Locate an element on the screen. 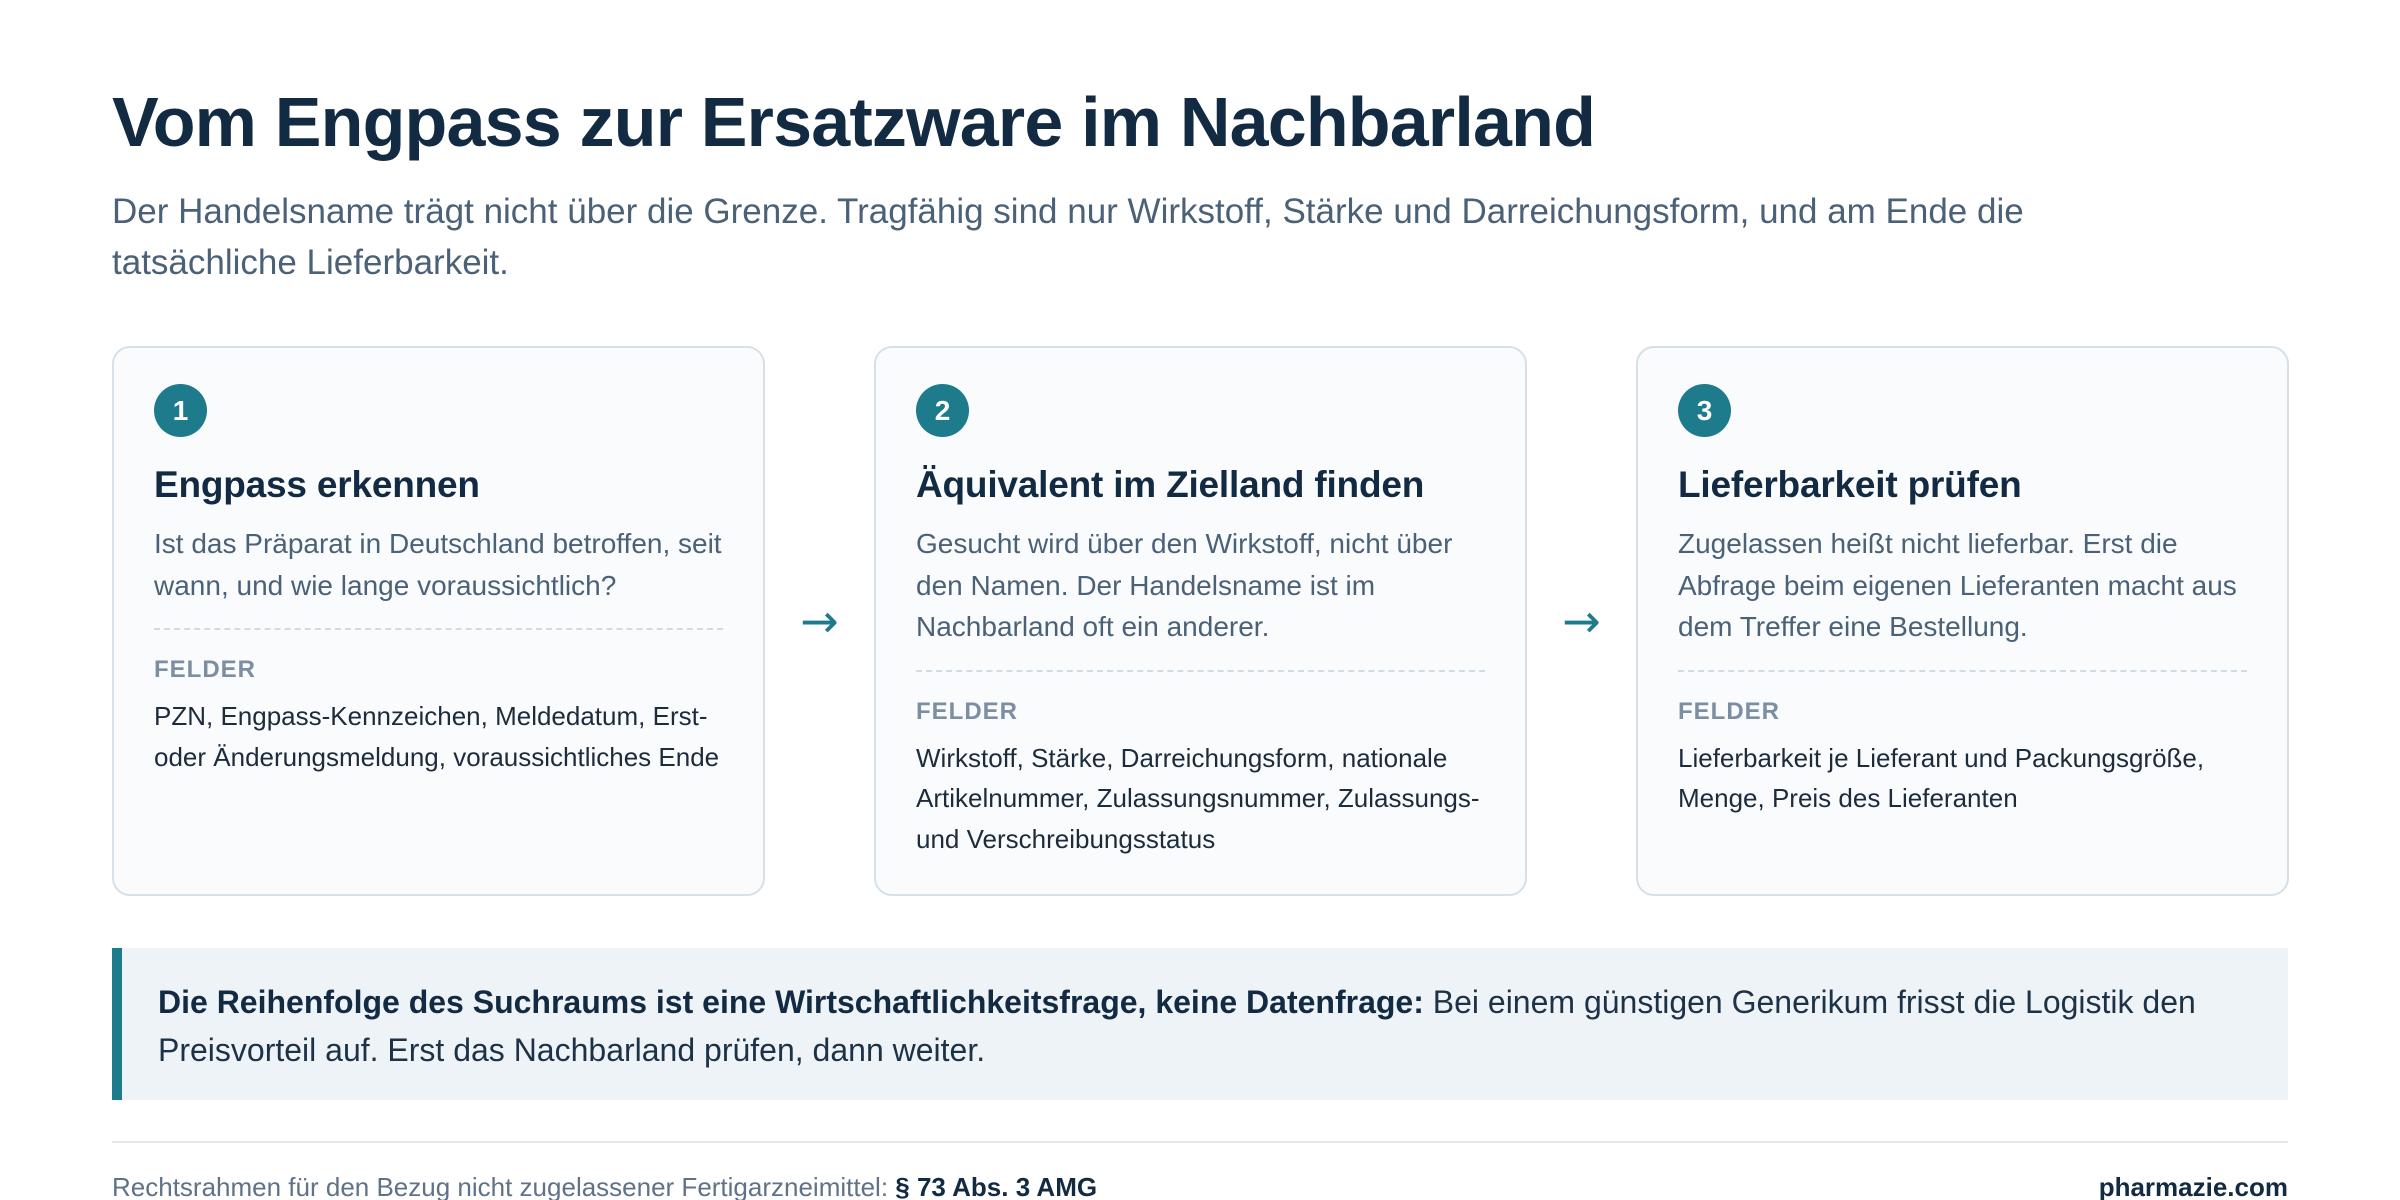 The width and height of the screenshot is (2400, 1200). footer-legal-reference: § 73 Abs. 3 AMG is located at coordinates (996, 1186).